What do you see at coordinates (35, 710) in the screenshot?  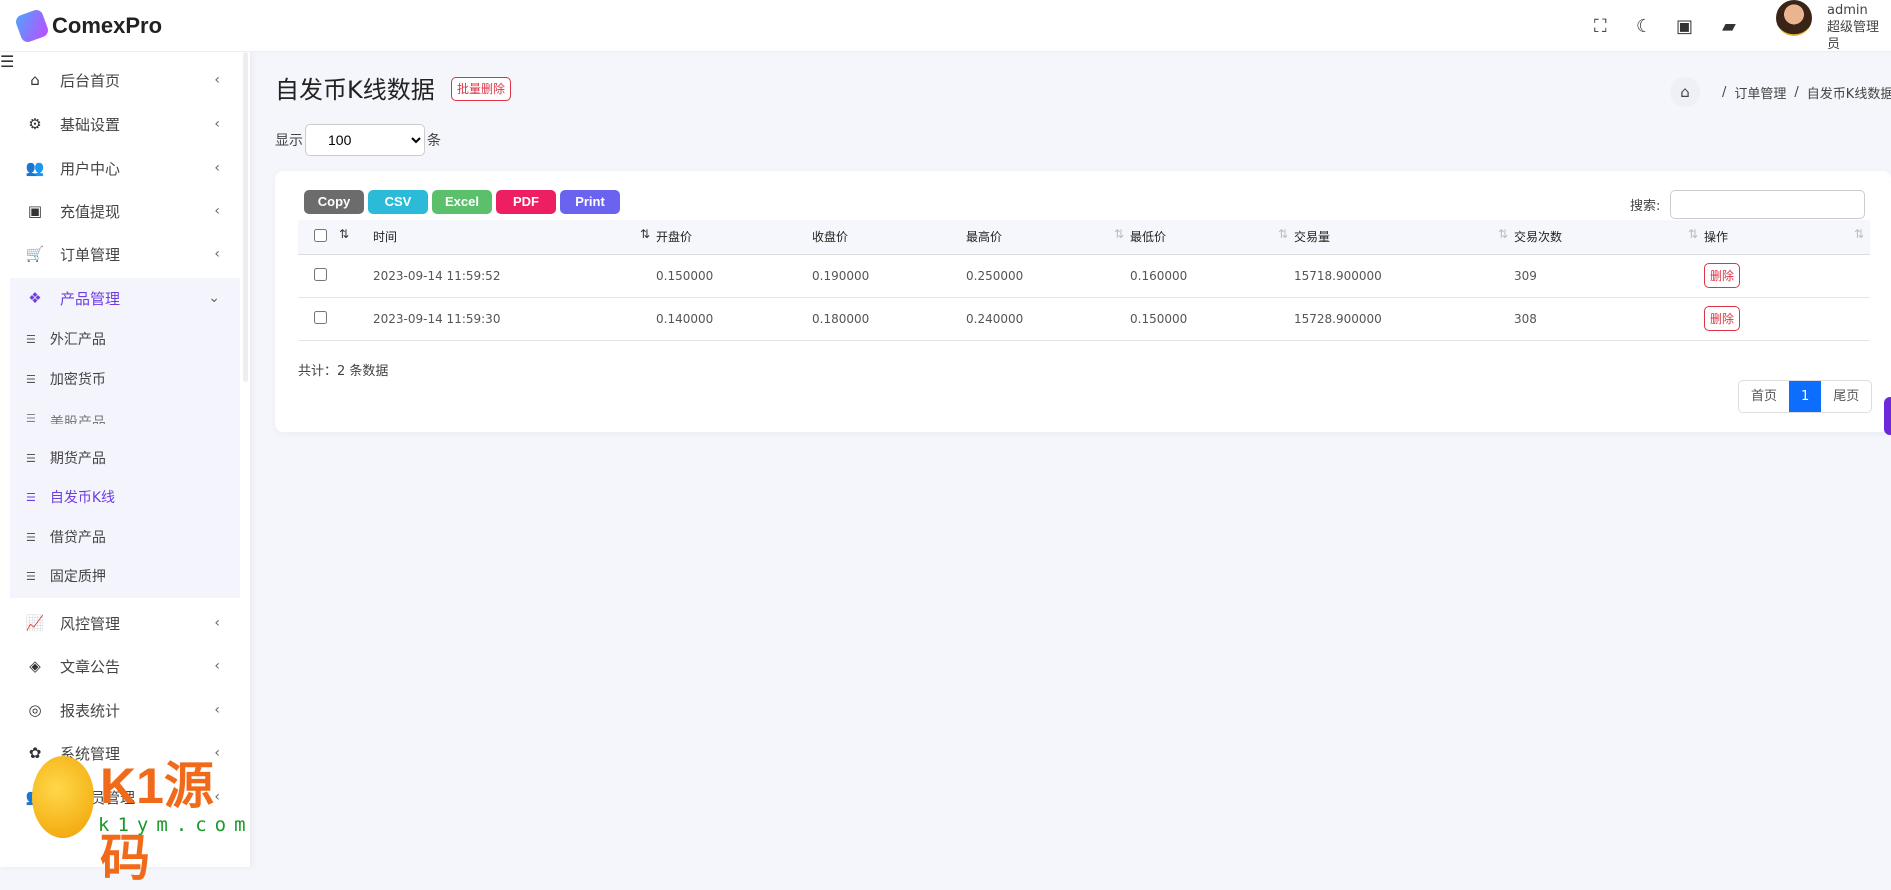 I see `coins-icon: ◎` at bounding box center [35, 710].